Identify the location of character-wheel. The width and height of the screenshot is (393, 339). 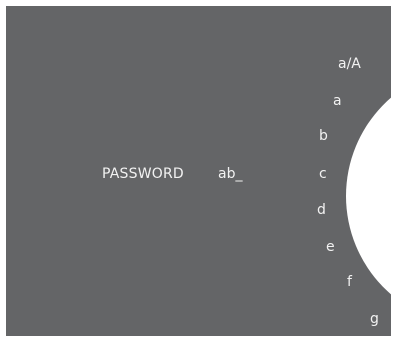
(368, 196).